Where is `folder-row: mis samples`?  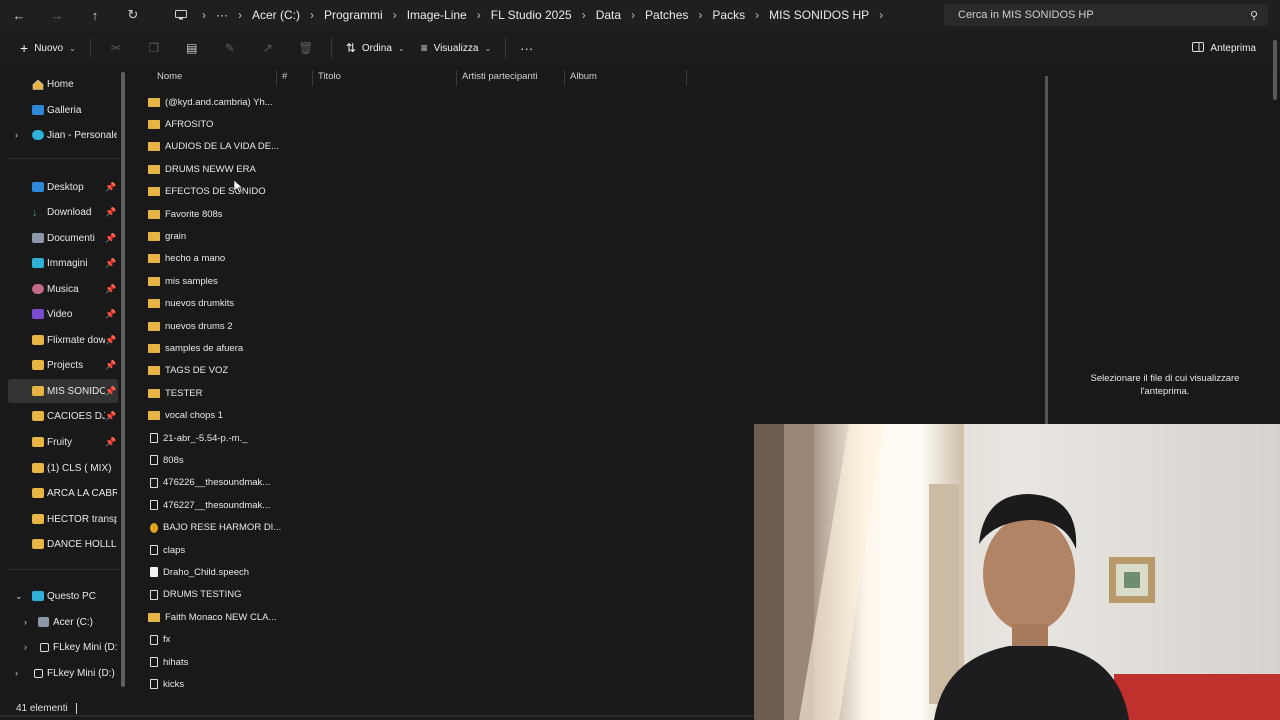 folder-row: mis samples is located at coordinates (212, 281).